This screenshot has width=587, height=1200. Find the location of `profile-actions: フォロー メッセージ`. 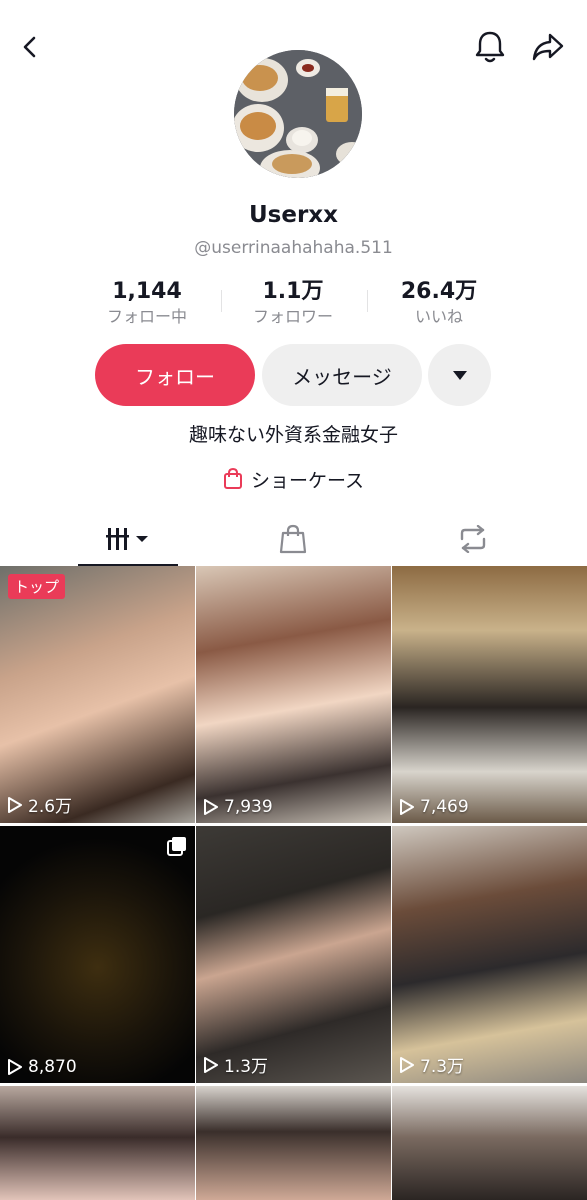

profile-actions: フォロー メッセージ is located at coordinates (293, 375).